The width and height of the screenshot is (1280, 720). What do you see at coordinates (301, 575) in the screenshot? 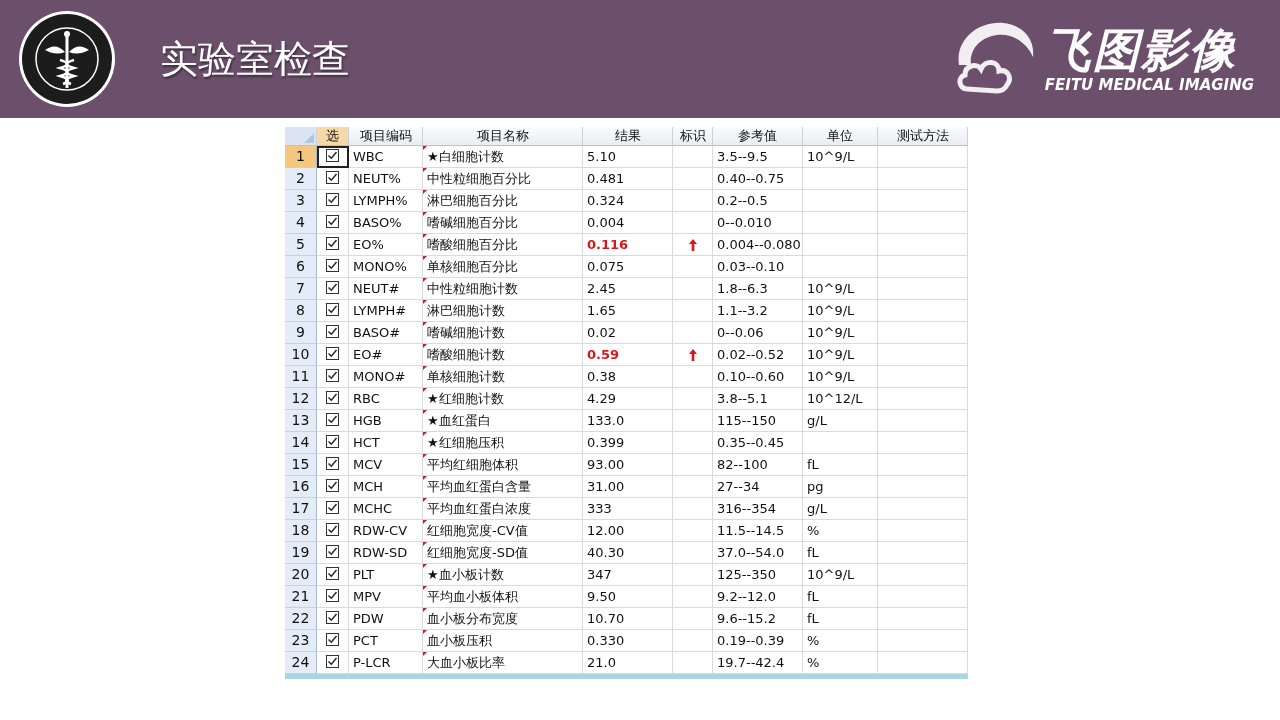
I see `row-number: 20` at bounding box center [301, 575].